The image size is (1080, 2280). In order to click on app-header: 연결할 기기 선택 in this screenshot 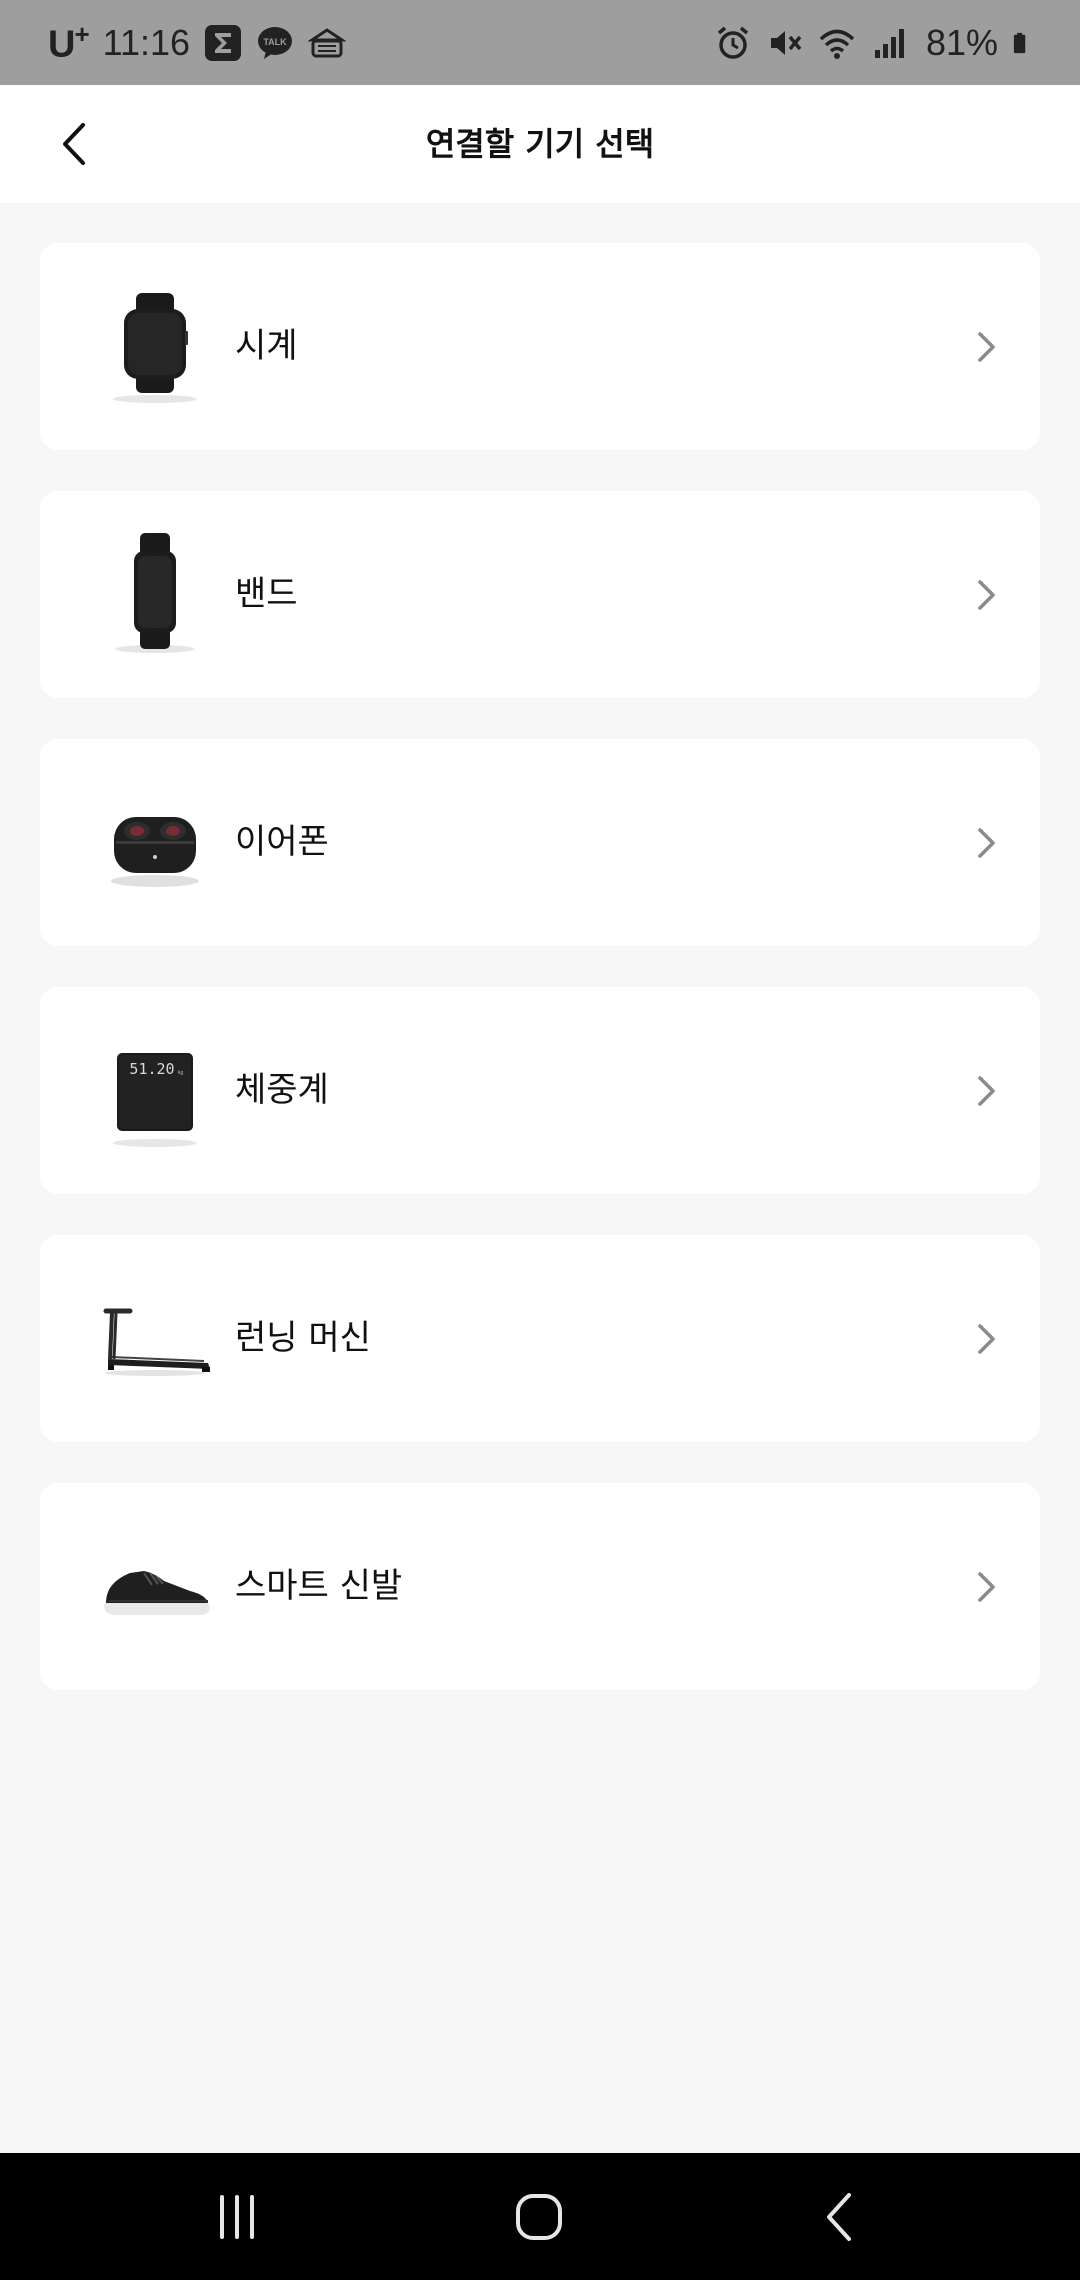, I will do `click(540, 144)`.